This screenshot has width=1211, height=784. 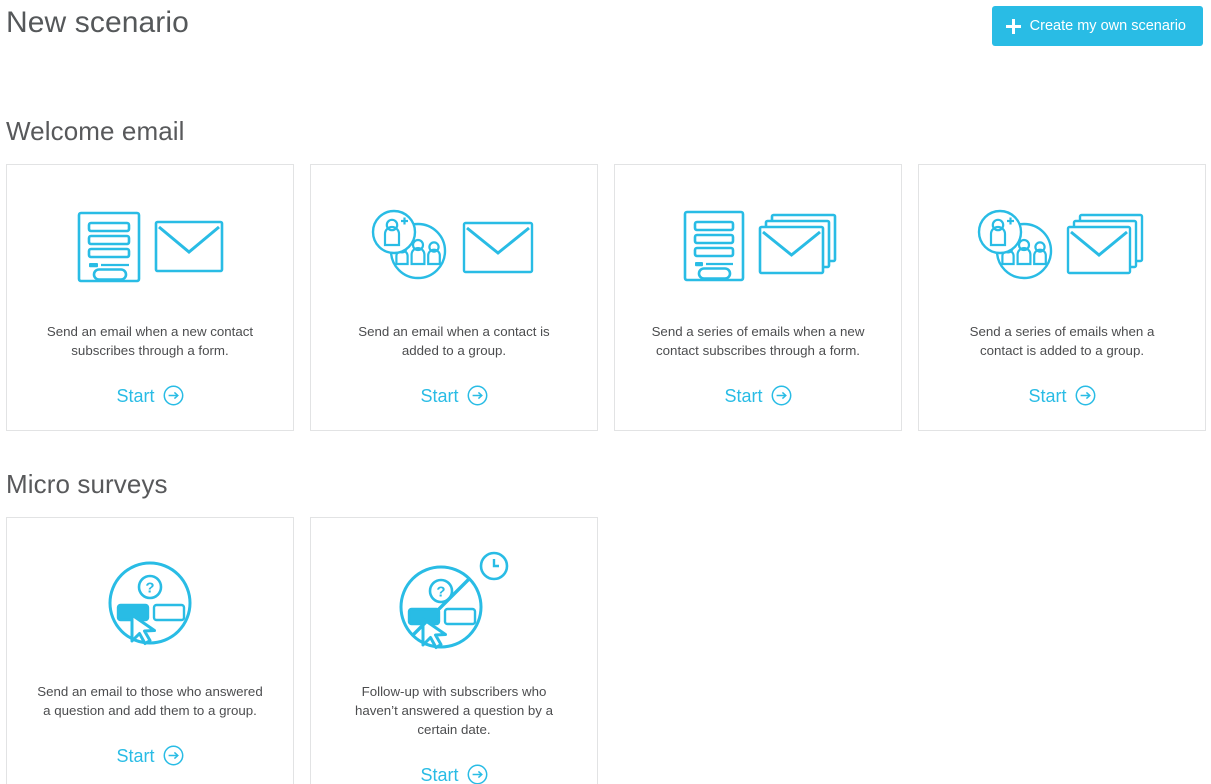 I want to click on create-button-label: Create my own scenario, so click(x=1107, y=26).